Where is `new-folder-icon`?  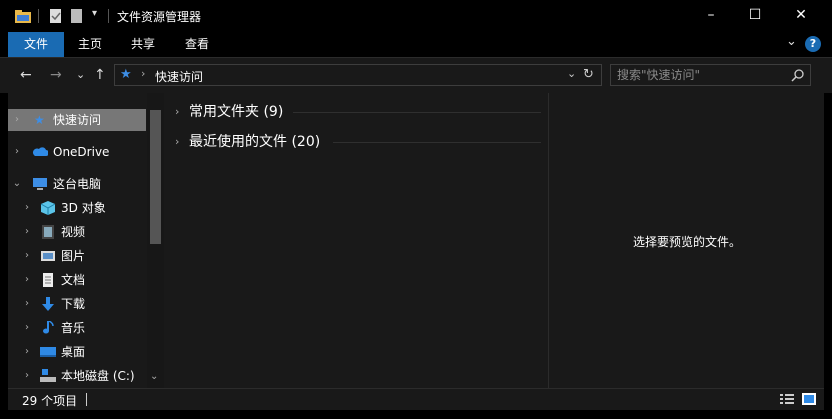
new-folder-icon is located at coordinates (77, 16).